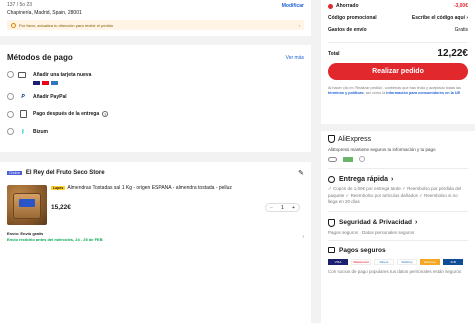 The width and height of the screenshot is (475, 323). I want to click on help-icon: ?, so click(105, 114).